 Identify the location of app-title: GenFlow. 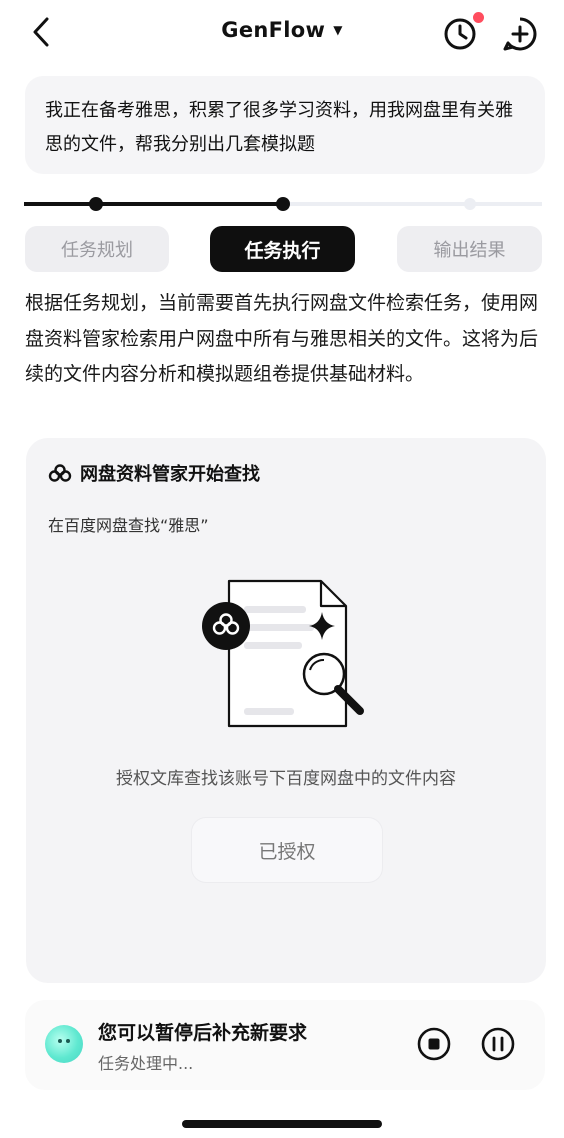
(273, 30).